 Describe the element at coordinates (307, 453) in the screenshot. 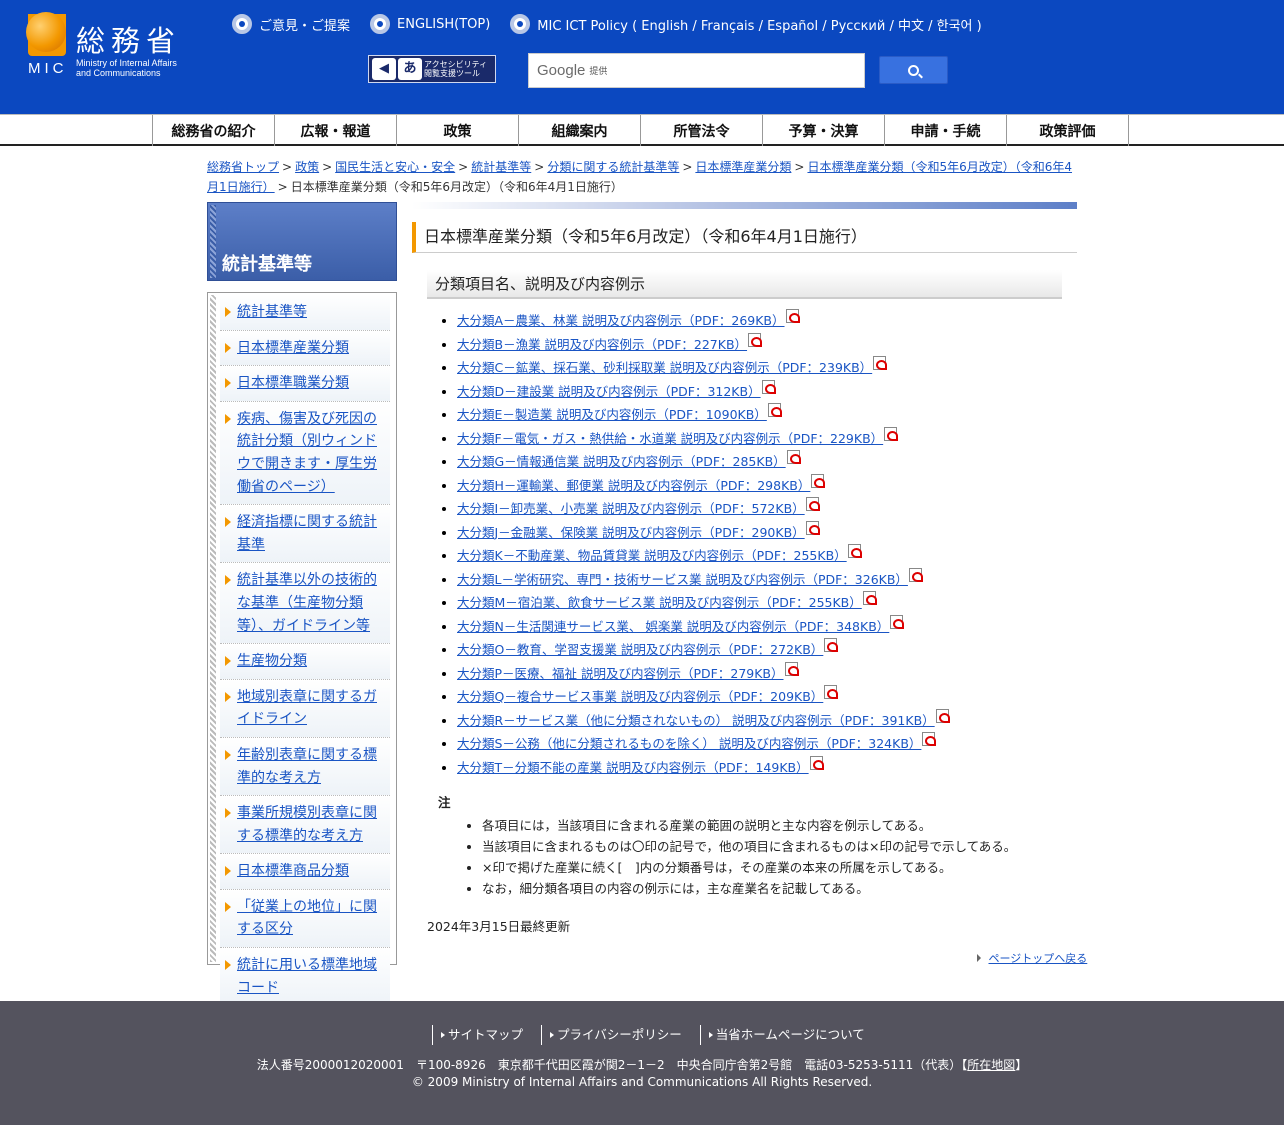

I see `sidebar-item-link: 疾病、傷害及び死因の統計分類（別ウィンドウで開きます・厚生労働省のページ）` at that location.